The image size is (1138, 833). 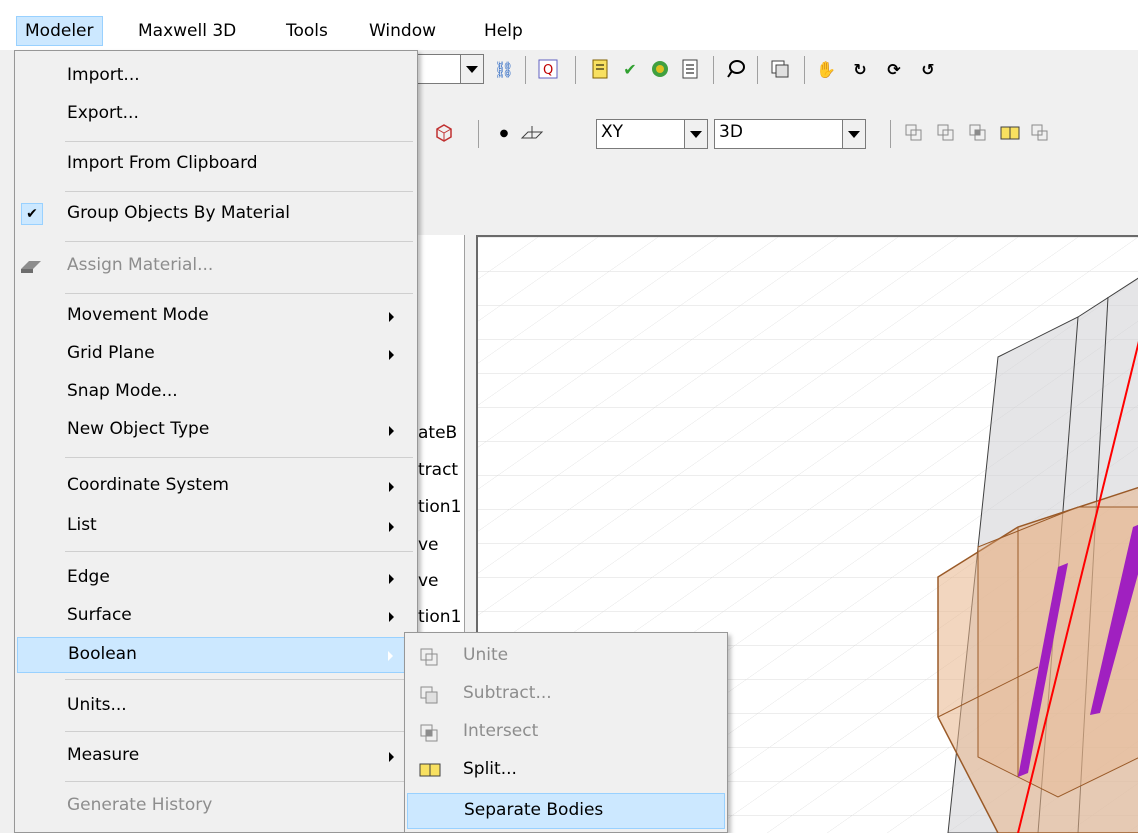 I want to click on orbit-icon: ↺, so click(x=928, y=69).